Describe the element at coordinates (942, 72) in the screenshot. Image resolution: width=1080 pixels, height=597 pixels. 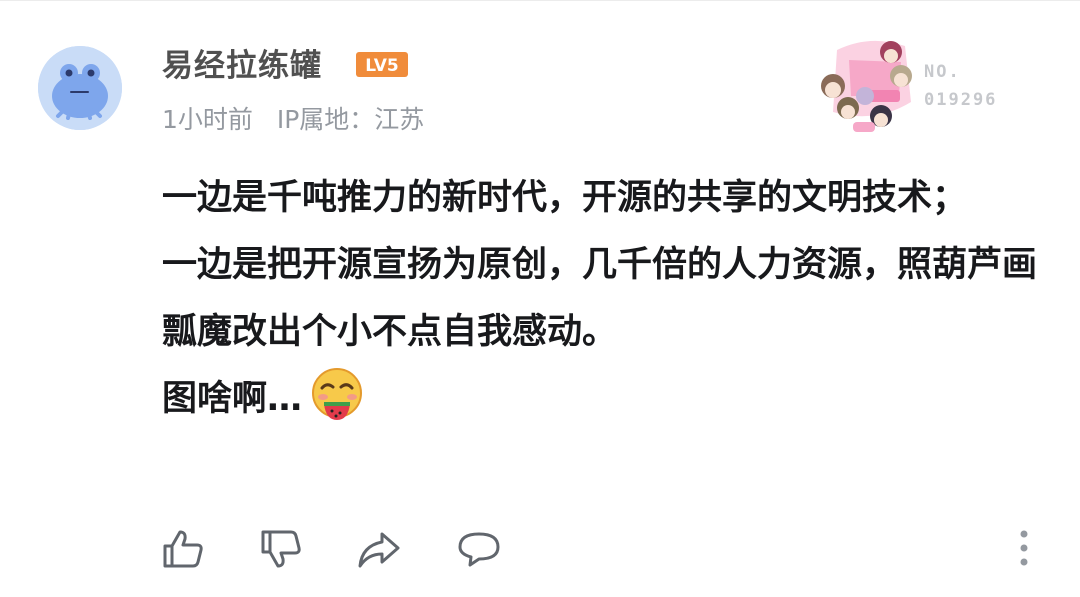
I see `medal-label: NO.` at that location.